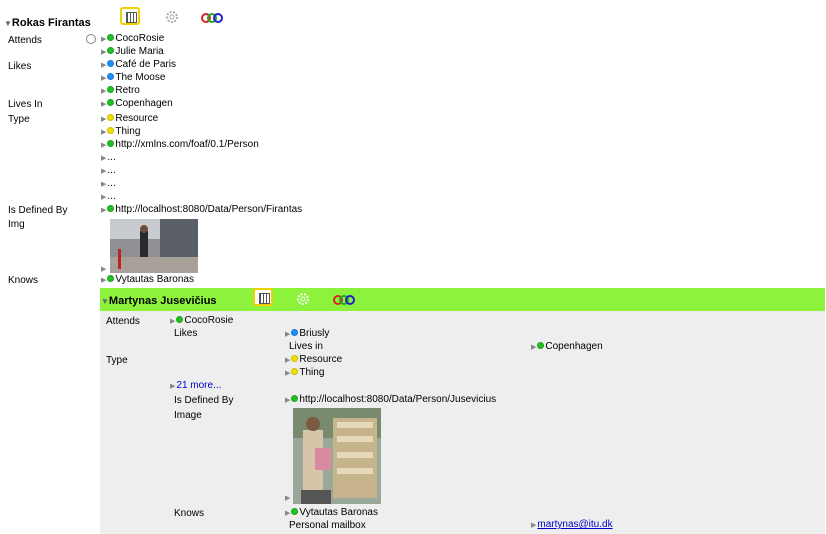 The image size is (826, 534). Describe the element at coordinates (307, 334) in the screenshot. I see `list-item: ▶ Briusly` at that location.